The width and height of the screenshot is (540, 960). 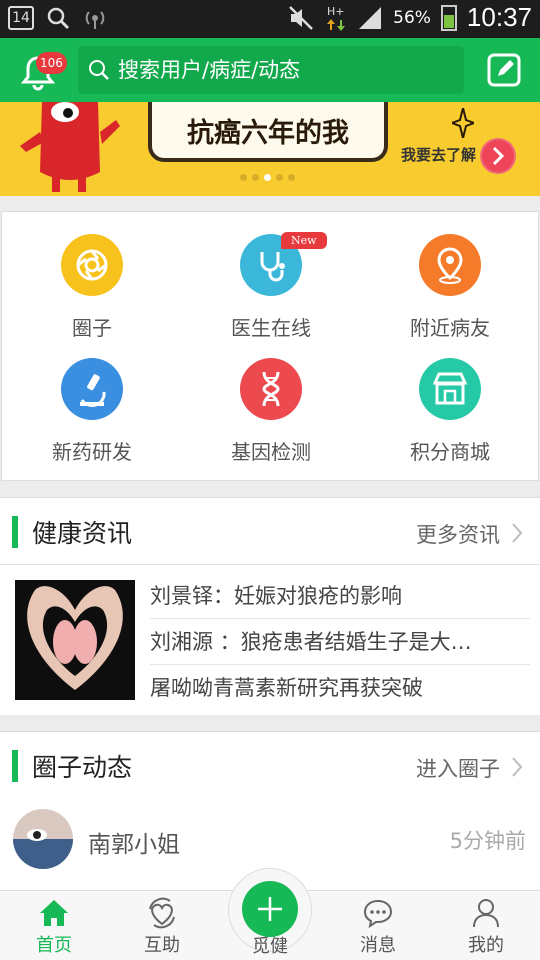 I want to click on feature-label: 新药研发, so click(x=92, y=452).